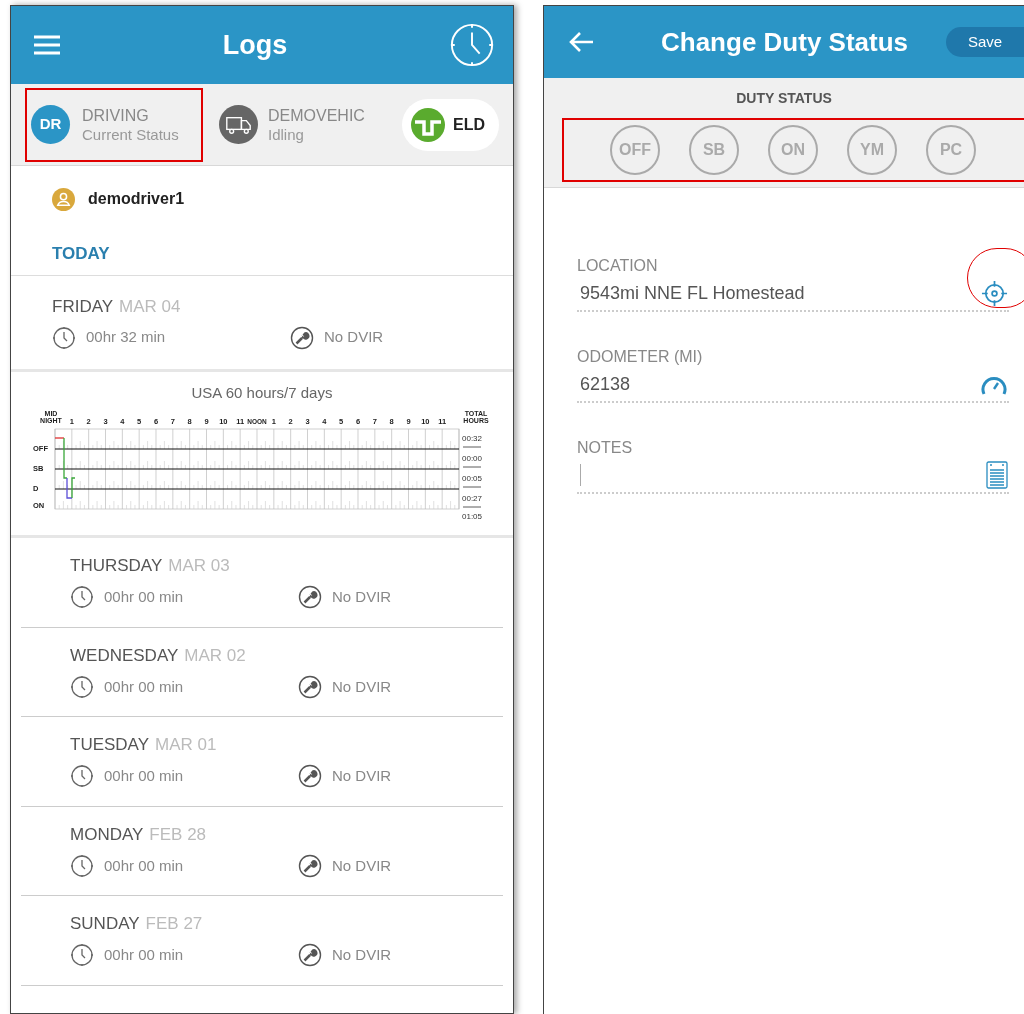  Describe the element at coordinates (471, 458) in the screenshot. I see `row-total: 00:00` at that location.